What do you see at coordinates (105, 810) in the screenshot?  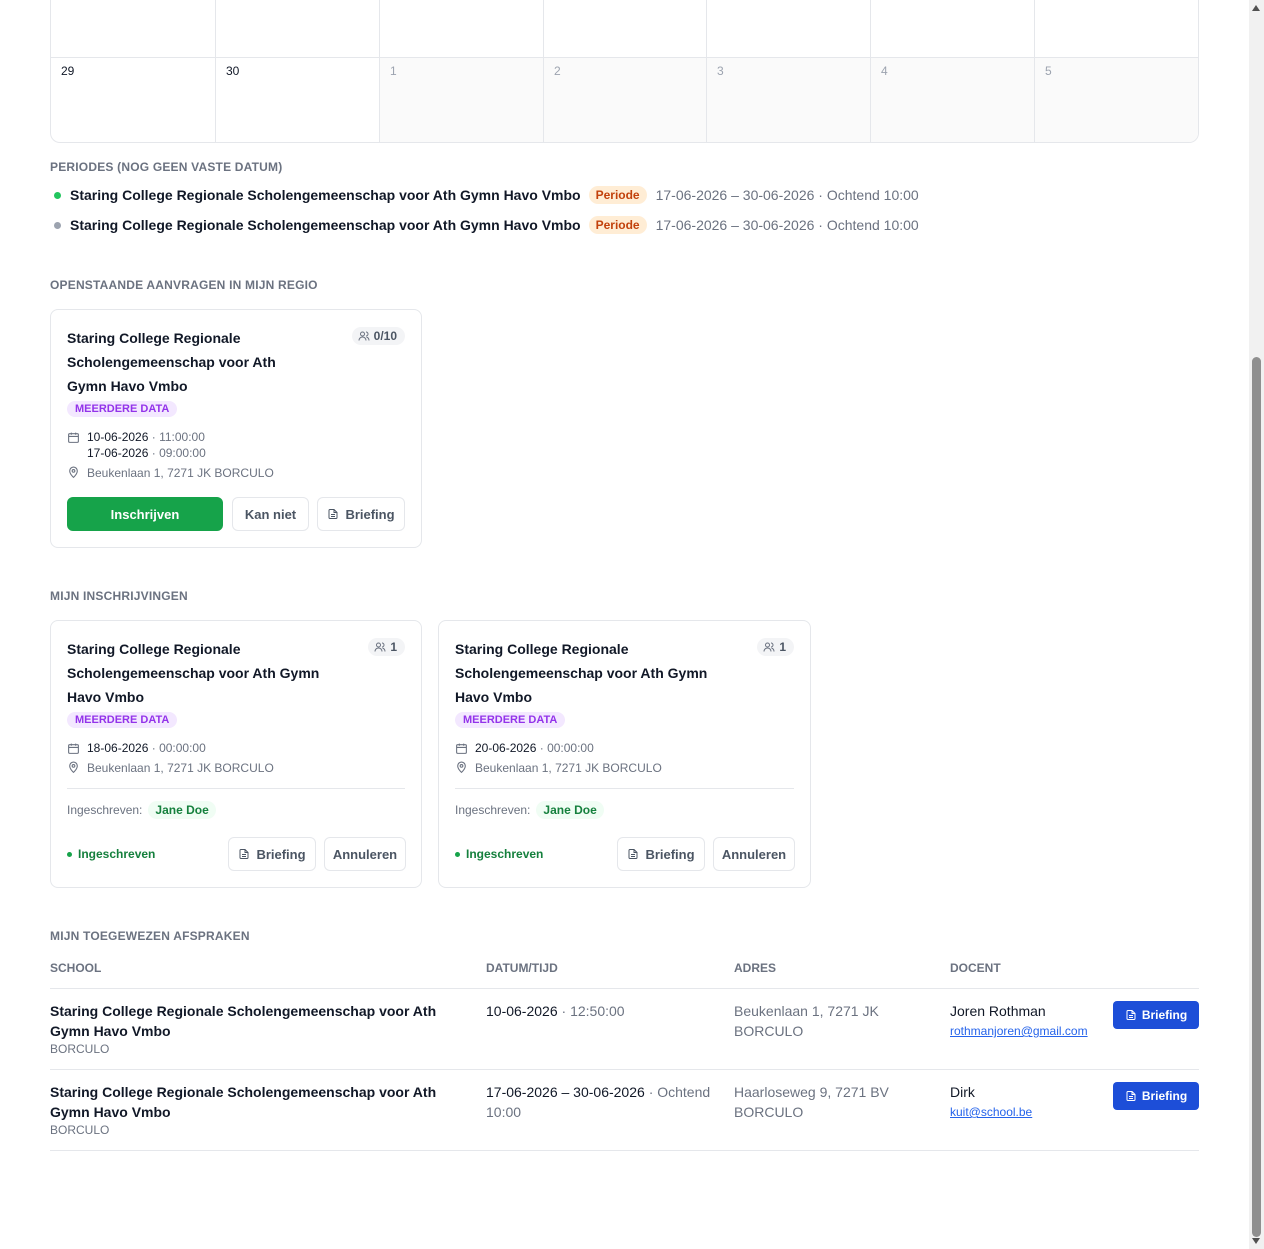 I see `registered-label: Ingeschreven:` at bounding box center [105, 810].